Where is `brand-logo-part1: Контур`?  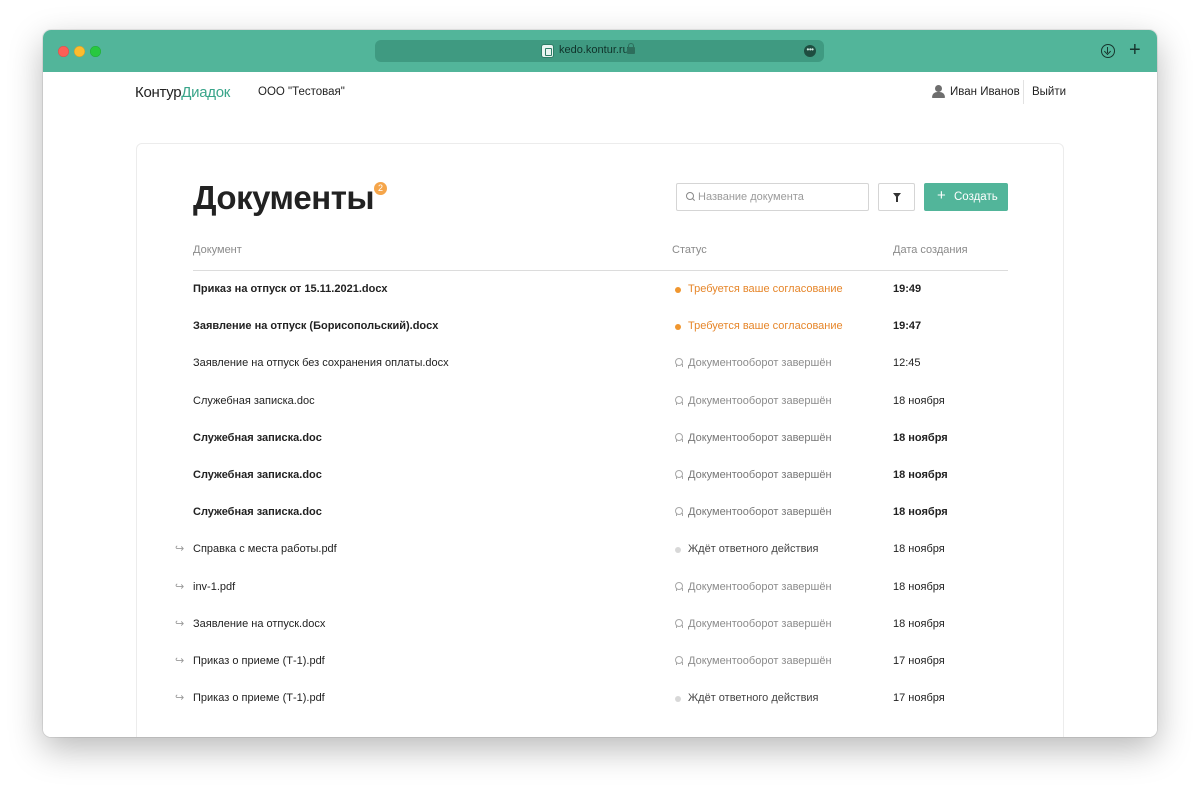 brand-logo-part1: Контур is located at coordinates (158, 92).